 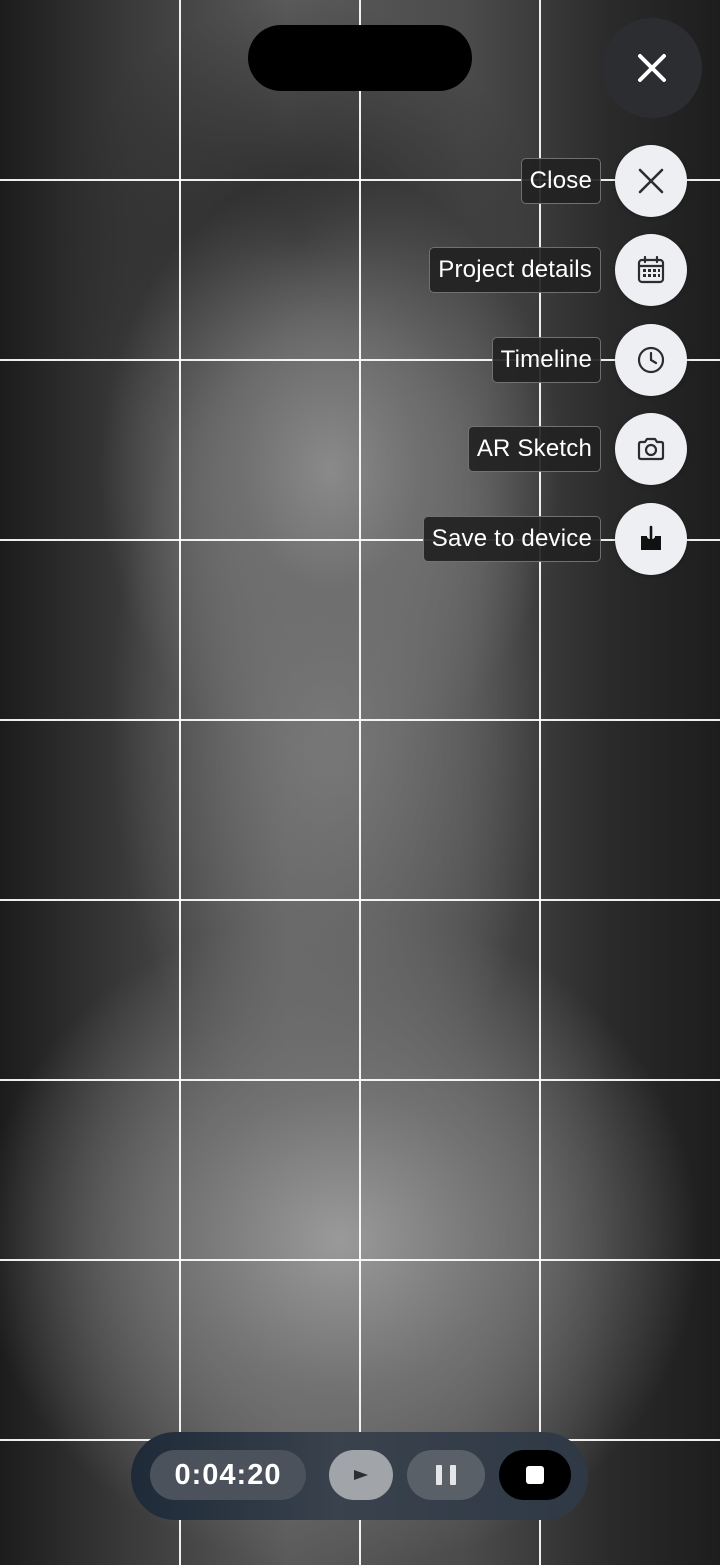 I want to click on menu-item-label: Save to device, so click(x=511, y=539).